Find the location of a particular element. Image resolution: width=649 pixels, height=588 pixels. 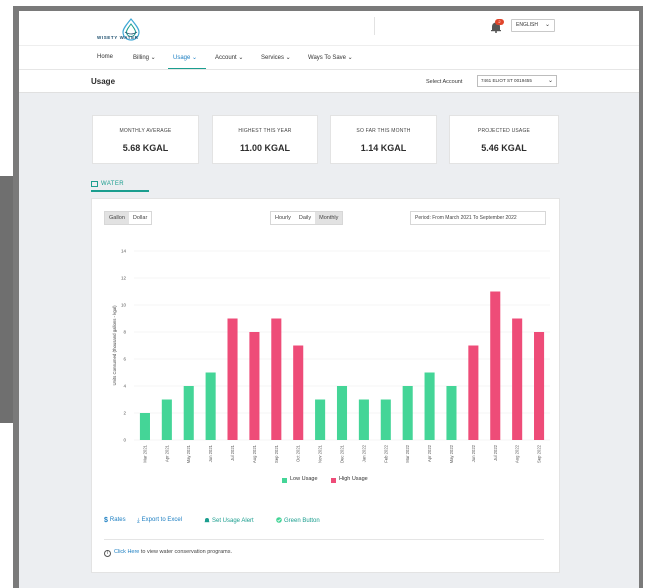

bell-icon is located at coordinates (207, 520).